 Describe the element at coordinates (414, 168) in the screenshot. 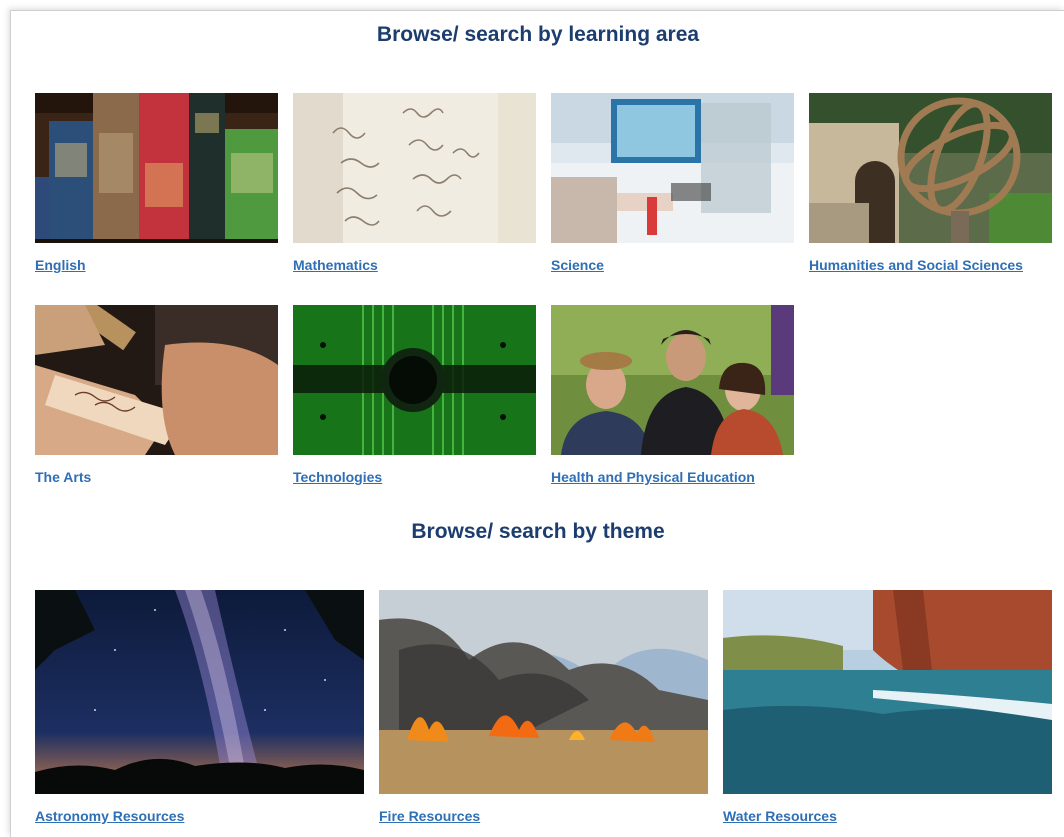

I see `mathematics-thumbnail` at that location.